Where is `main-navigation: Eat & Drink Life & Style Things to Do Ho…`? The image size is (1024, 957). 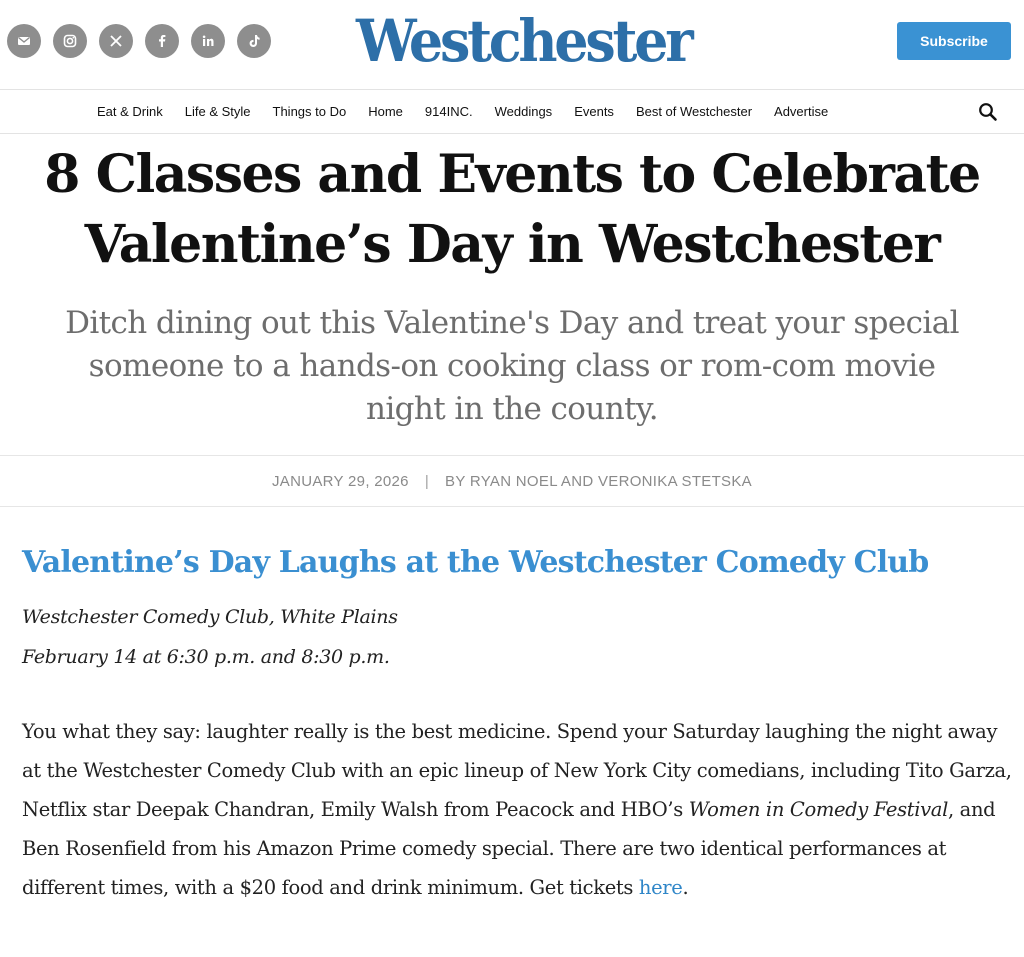
main-navigation: Eat & Drink Life & Style Things to Do Ho… is located at coordinates (512, 111).